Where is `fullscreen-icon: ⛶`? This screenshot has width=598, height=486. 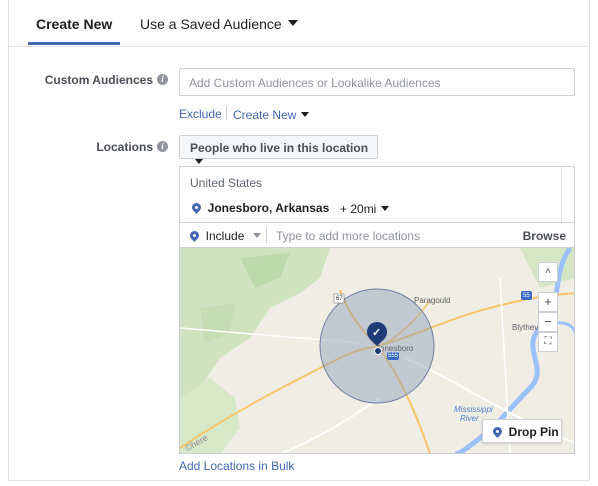 fullscreen-icon: ⛶ is located at coordinates (548, 342).